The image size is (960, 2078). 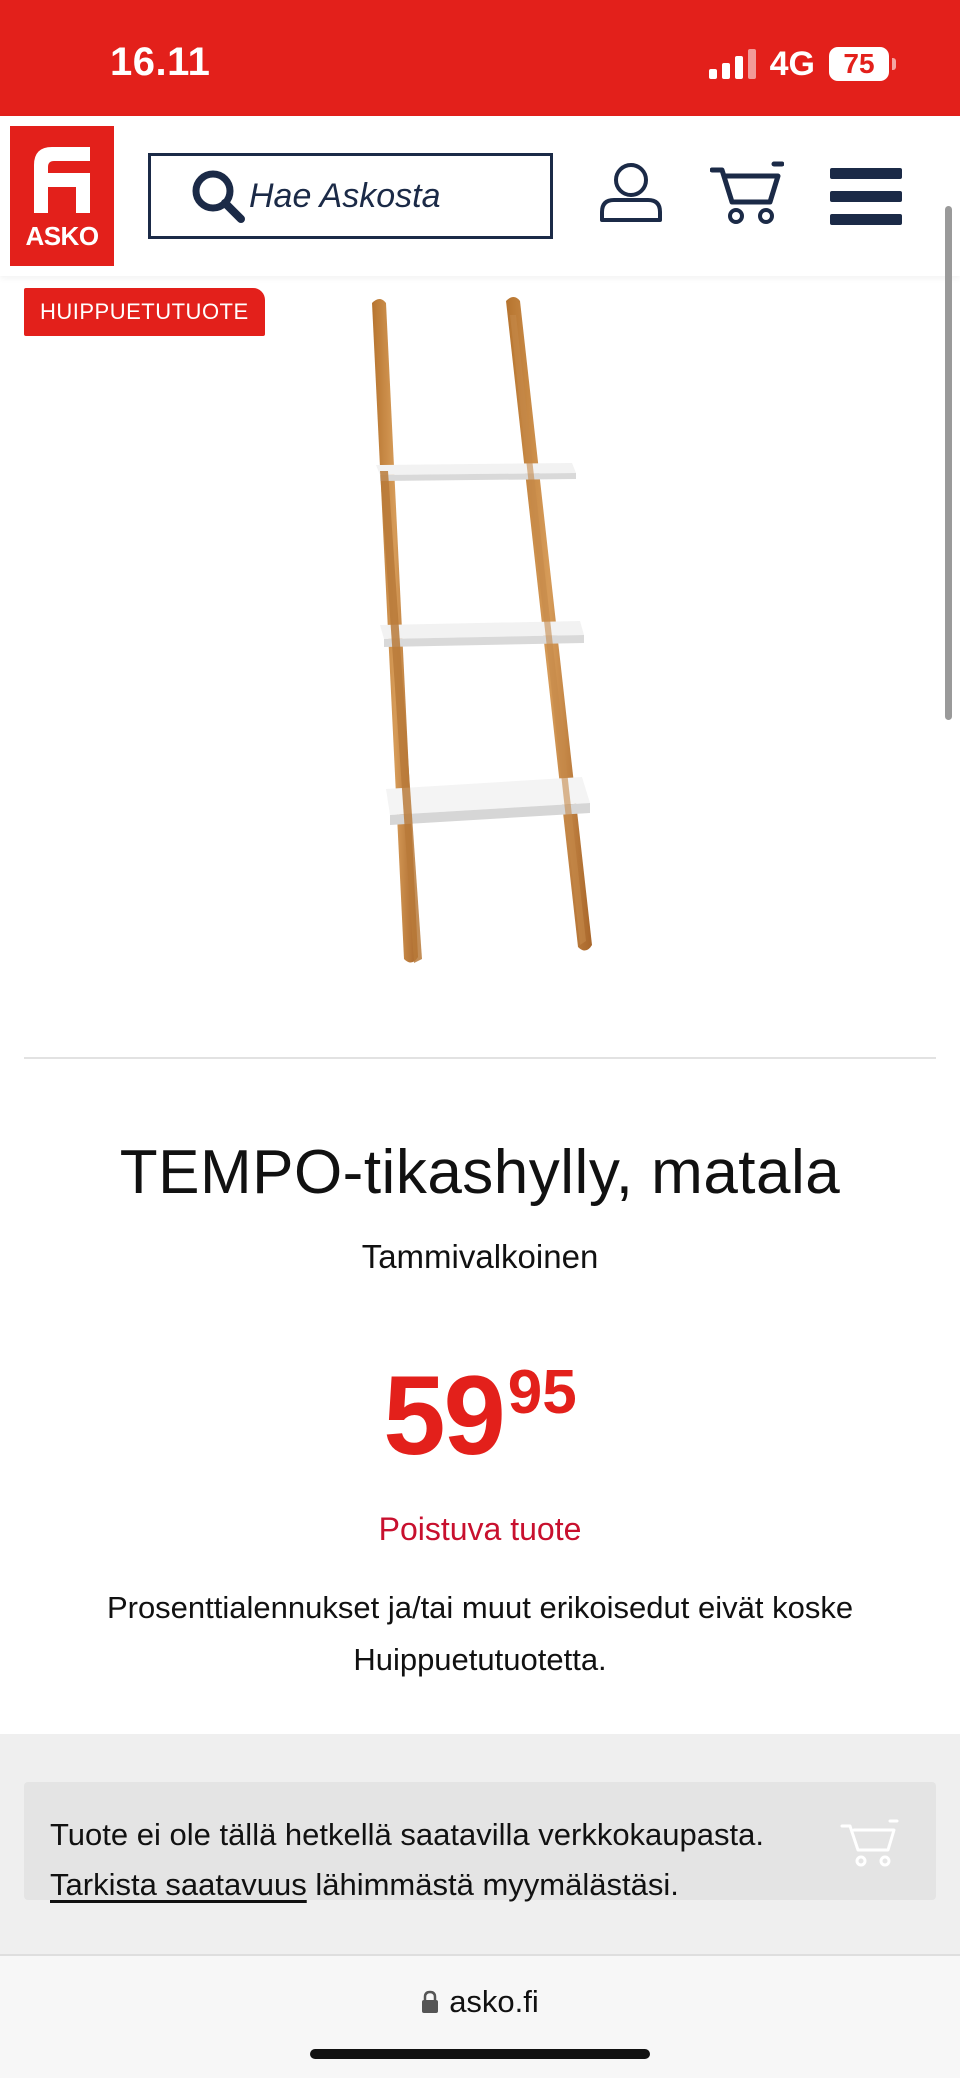 What do you see at coordinates (160, 62) in the screenshot?
I see `status-time: 16.11` at bounding box center [160, 62].